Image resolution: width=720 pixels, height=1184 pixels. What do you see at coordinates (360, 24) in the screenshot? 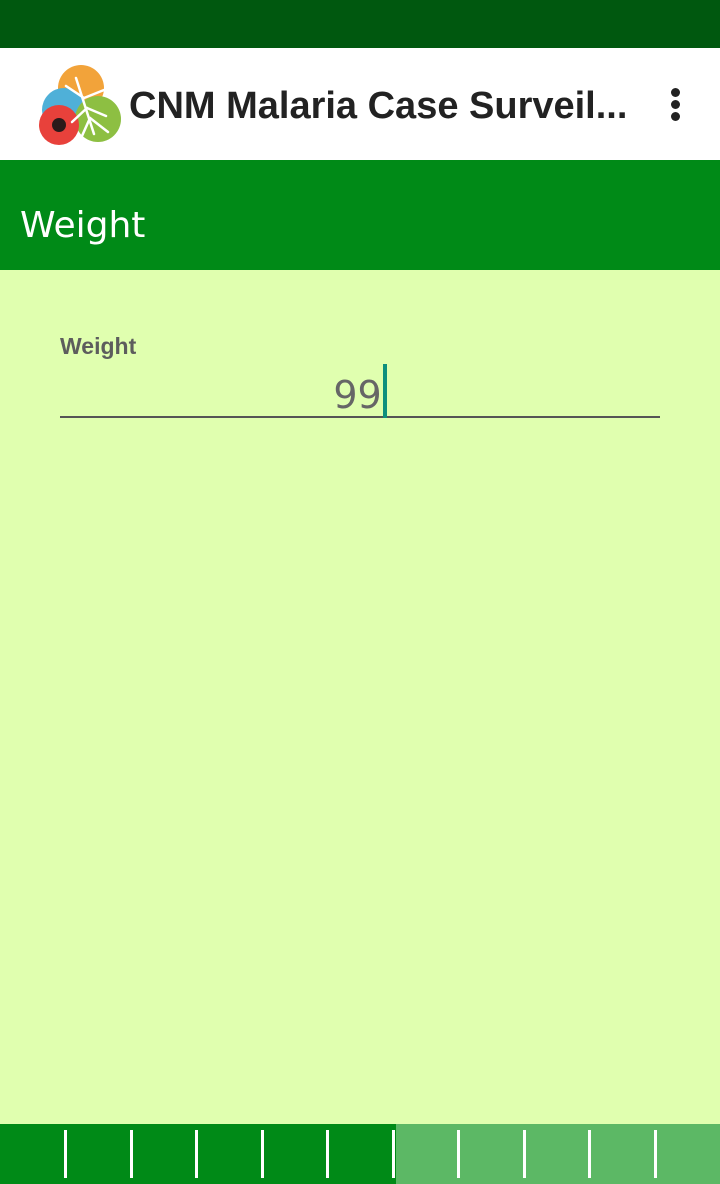
I see `status-bar` at bounding box center [360, 24].